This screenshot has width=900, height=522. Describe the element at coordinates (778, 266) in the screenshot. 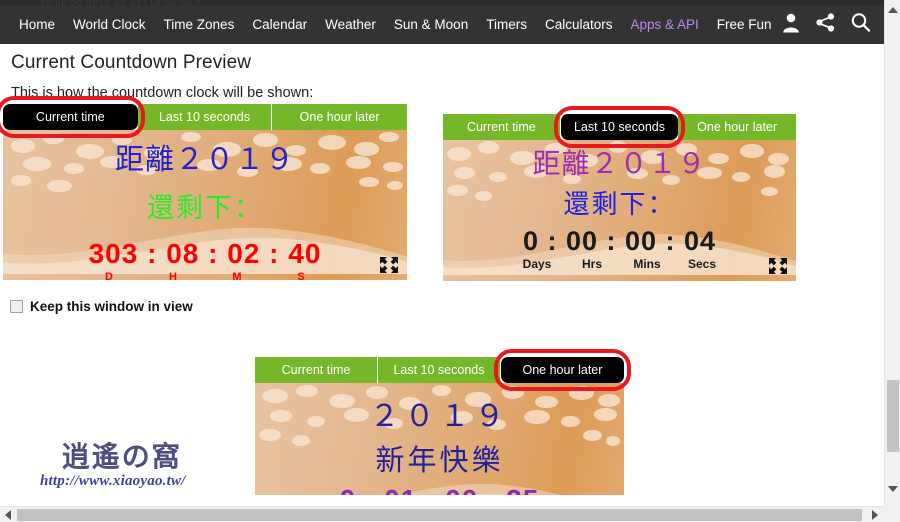

I see `widget2-fullscreen-icon` at that location.